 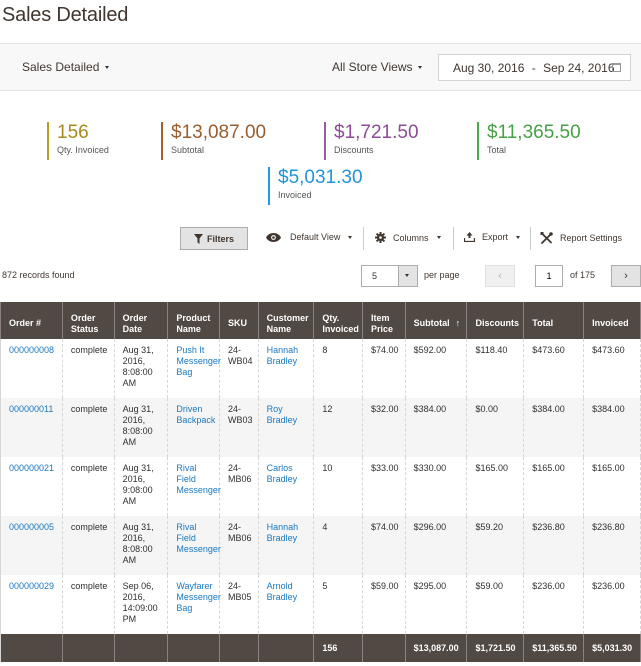 I want to click on cell-product: Driven Backpack, so click(x=194, y=427).